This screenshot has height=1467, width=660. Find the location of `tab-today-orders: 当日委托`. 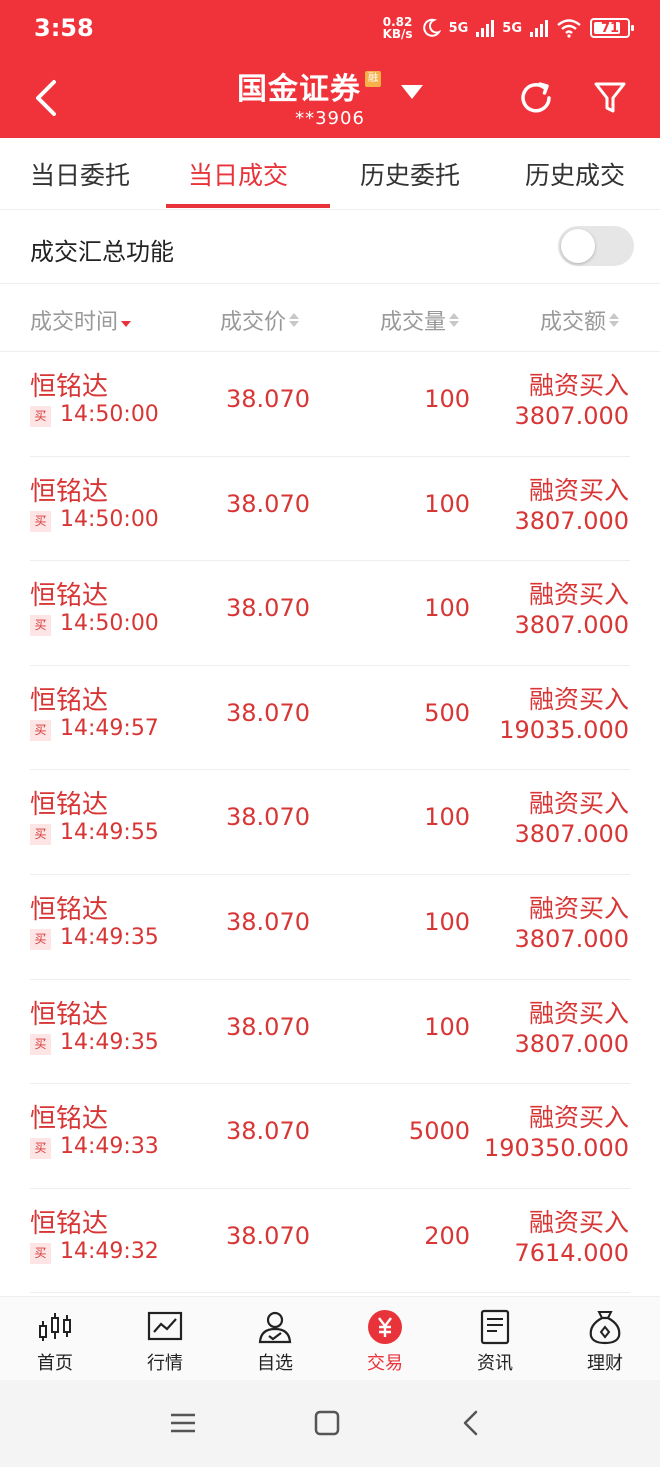

tab-today-orders: 当日委托 is located at coordinates (80, 174).